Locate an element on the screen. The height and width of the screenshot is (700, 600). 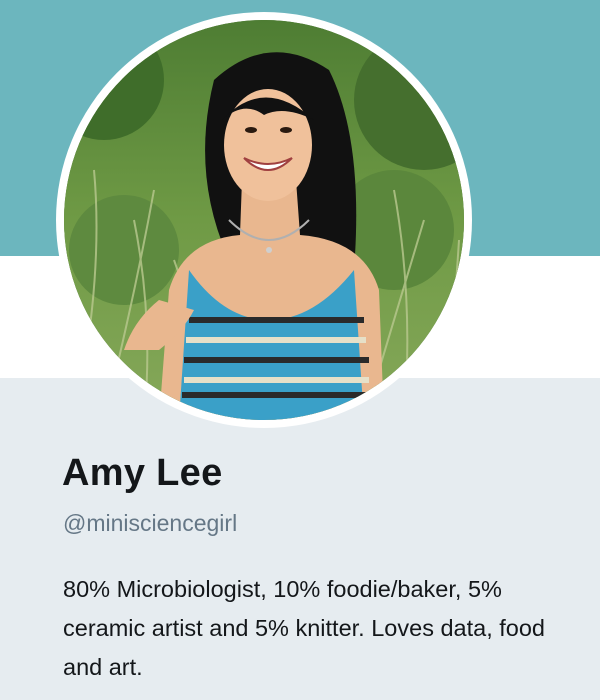
user-handle: @minisciencegirl is located at coordinates (150, 523).